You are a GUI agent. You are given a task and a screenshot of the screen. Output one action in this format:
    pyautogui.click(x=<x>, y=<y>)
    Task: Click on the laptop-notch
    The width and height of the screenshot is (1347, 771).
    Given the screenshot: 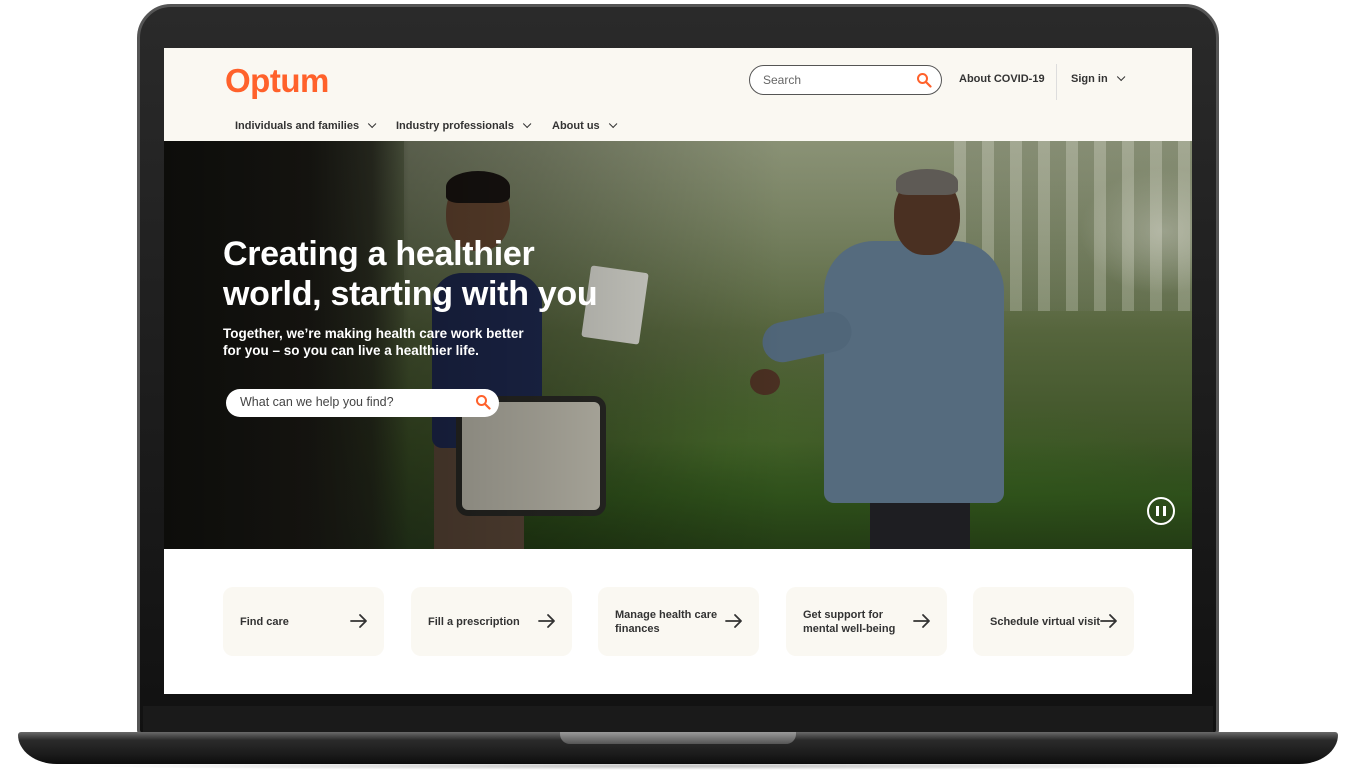 What is the action you would take?
    pyautogui.click(x=678, y=738)
    